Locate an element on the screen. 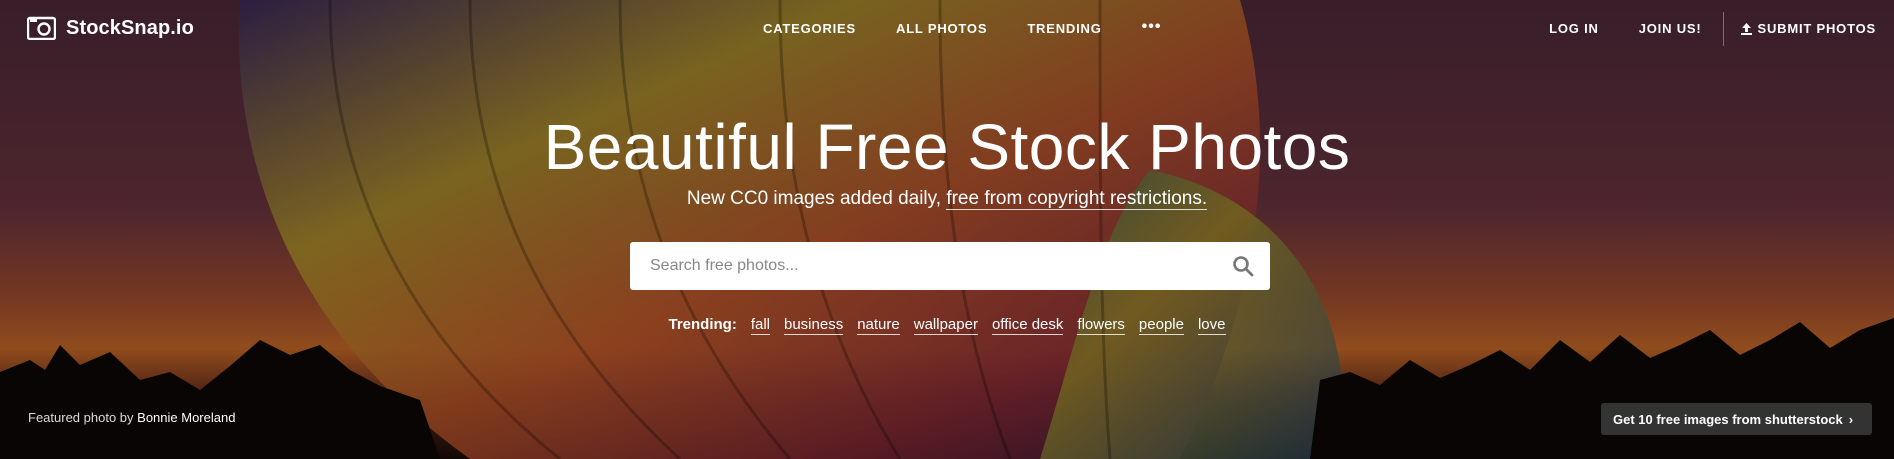 The height and width of the screenshot is (459, 1894). credit-prefix: Featured photo by is located at coordinates (81, 417).